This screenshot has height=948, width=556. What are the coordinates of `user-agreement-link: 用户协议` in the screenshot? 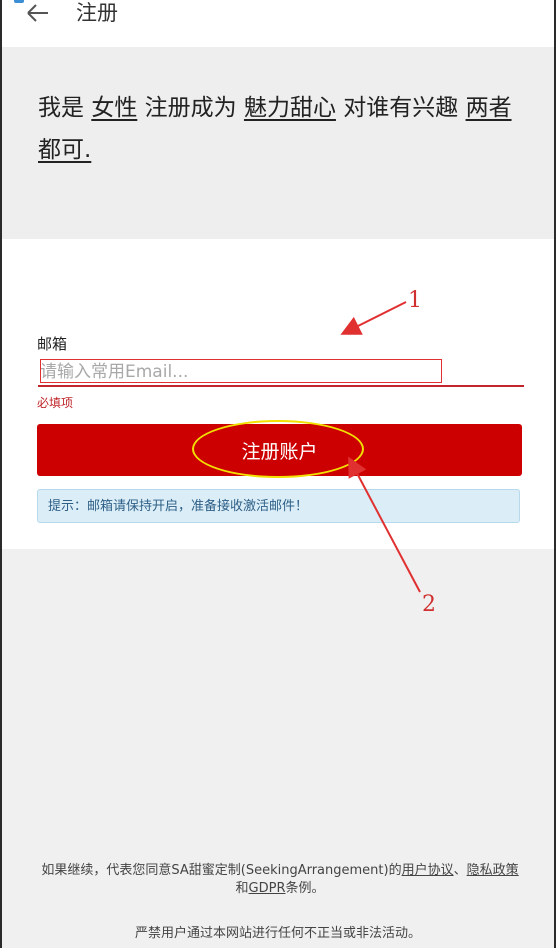 It's located at (428, 870).